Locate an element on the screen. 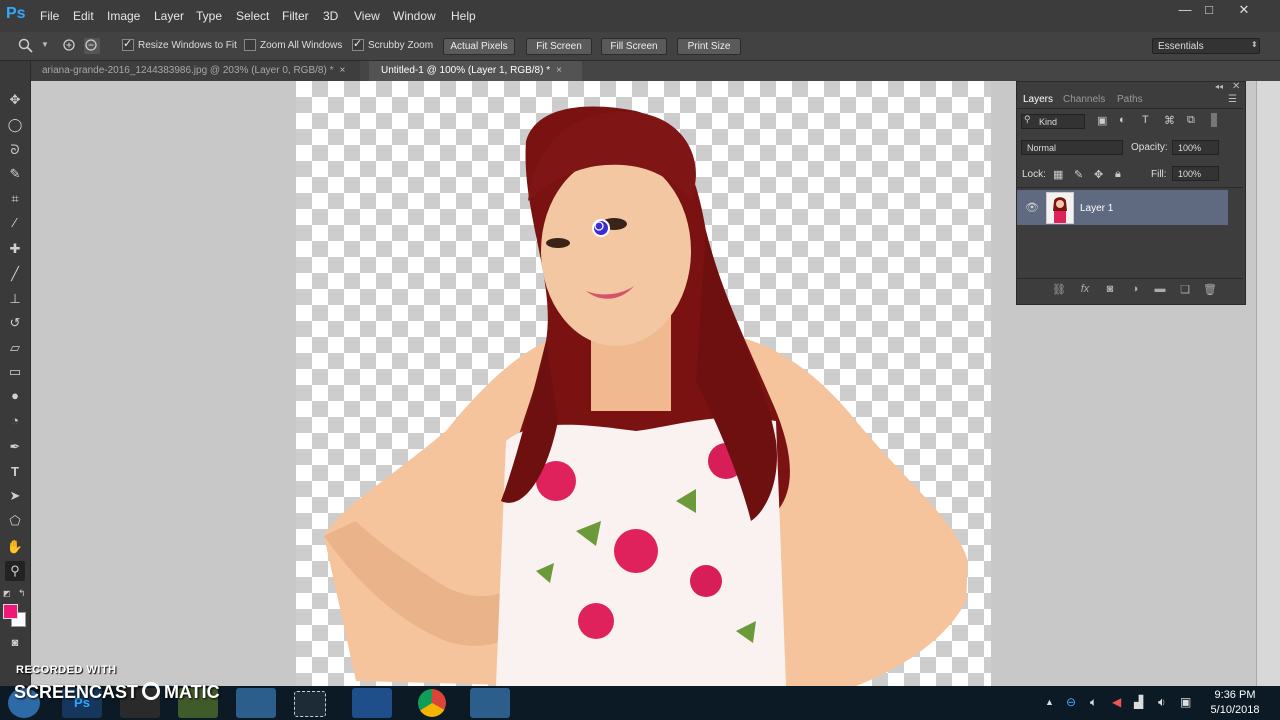 The height and width of the screenshot is (720, 1280). quick-selection-tool-icon: ✎ is located at coordinates (15, 174).